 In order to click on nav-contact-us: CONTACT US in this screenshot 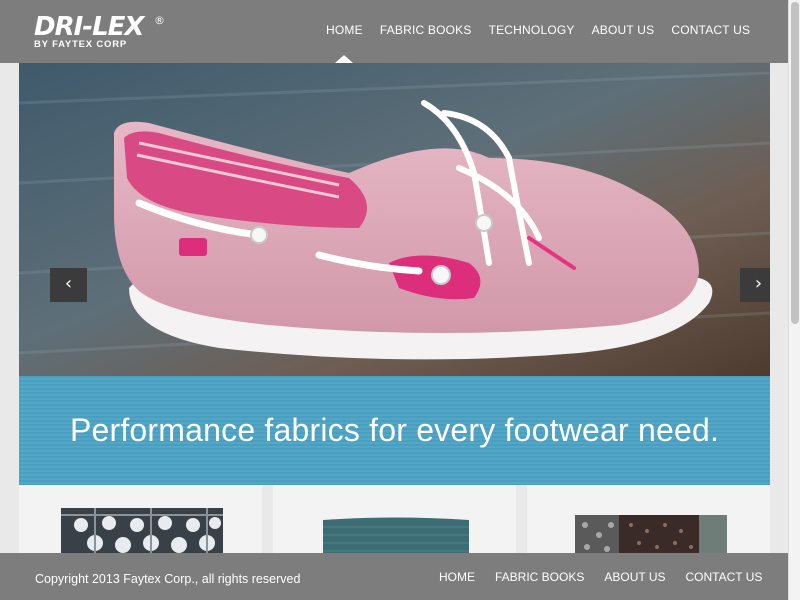, I will do `click(710, 30)`.